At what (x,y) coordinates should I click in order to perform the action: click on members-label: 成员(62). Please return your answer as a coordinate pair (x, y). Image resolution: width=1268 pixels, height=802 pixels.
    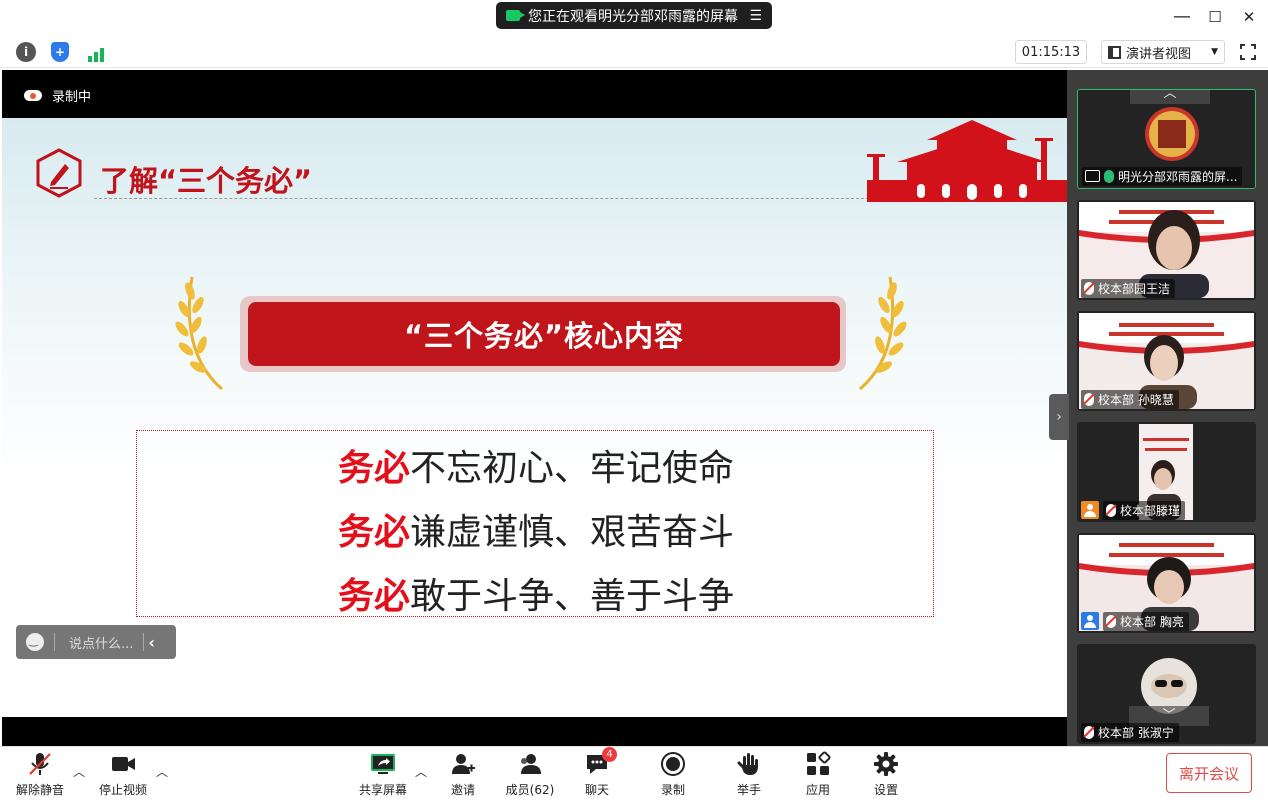
    Looking at the image, I should click on (530, 790).